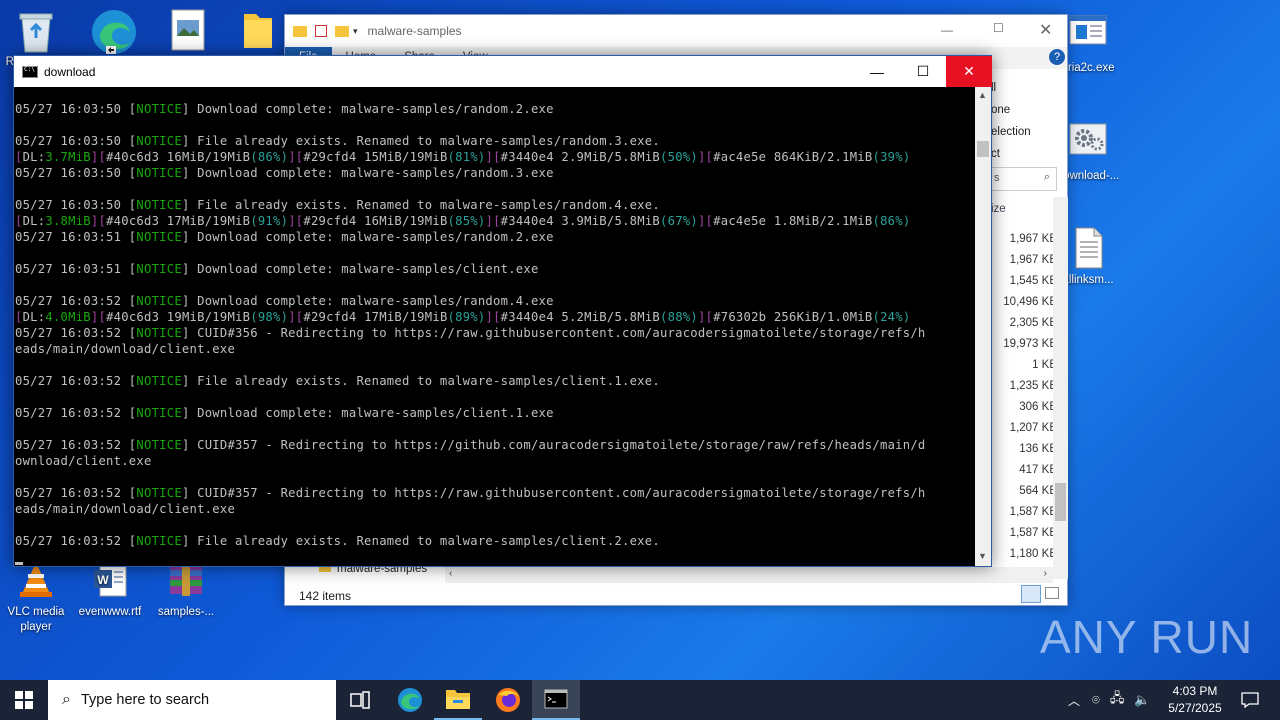 Image resolution: width=1280 pixels, height=720 pixels. What do you see at coordinates (76, 141) in the screenshot?
I see `console-text: 05/27 16:03:50 [` at bounding box center [76, 141].